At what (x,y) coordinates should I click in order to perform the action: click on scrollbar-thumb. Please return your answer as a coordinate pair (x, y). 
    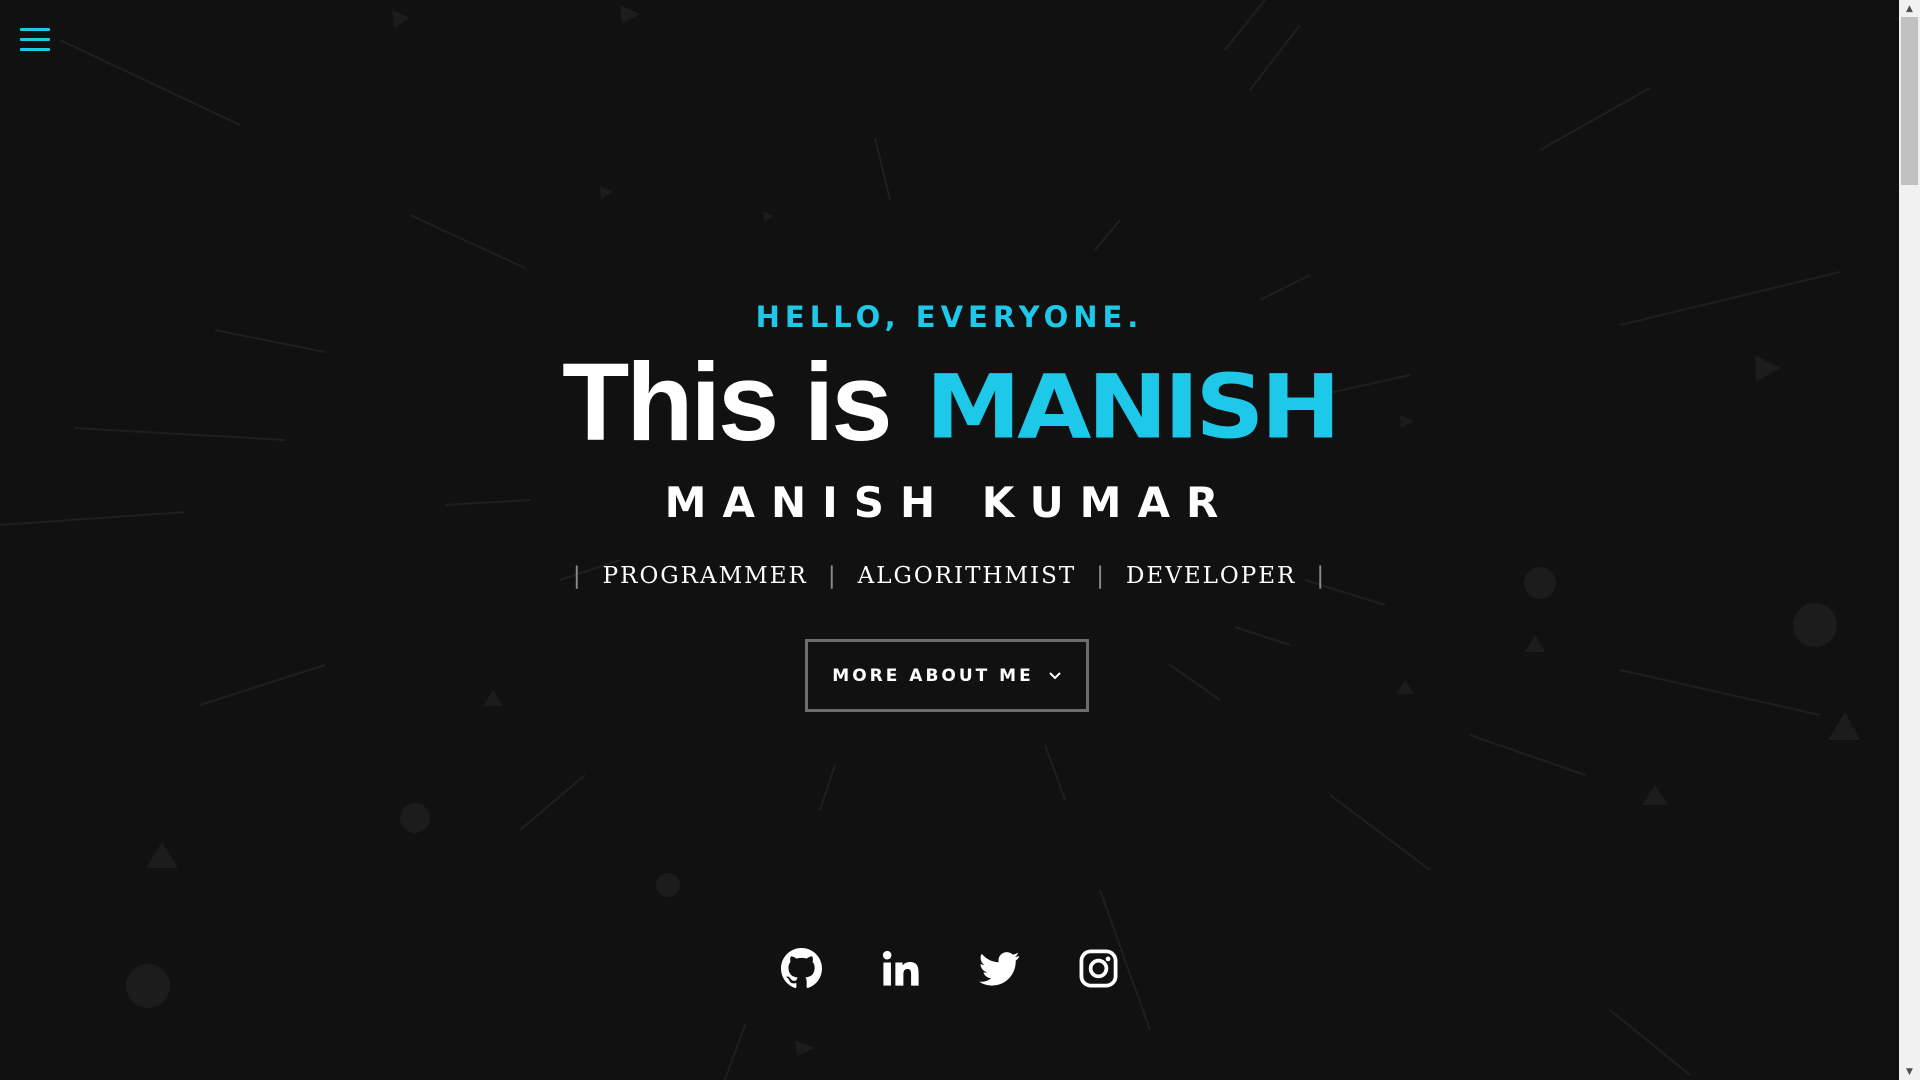
    Looking at the image, I should click on (1909, 101).